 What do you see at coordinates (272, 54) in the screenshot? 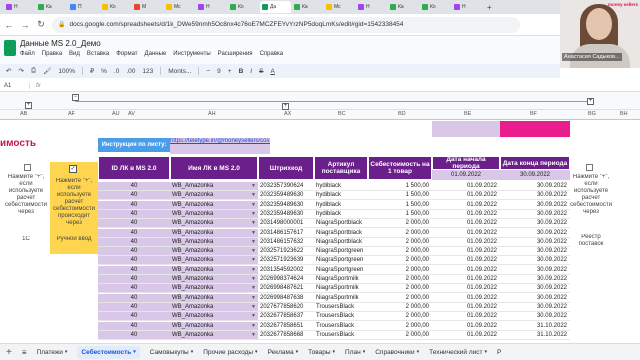
I see `menu-item: Справка` at bounding box center [272, 54].